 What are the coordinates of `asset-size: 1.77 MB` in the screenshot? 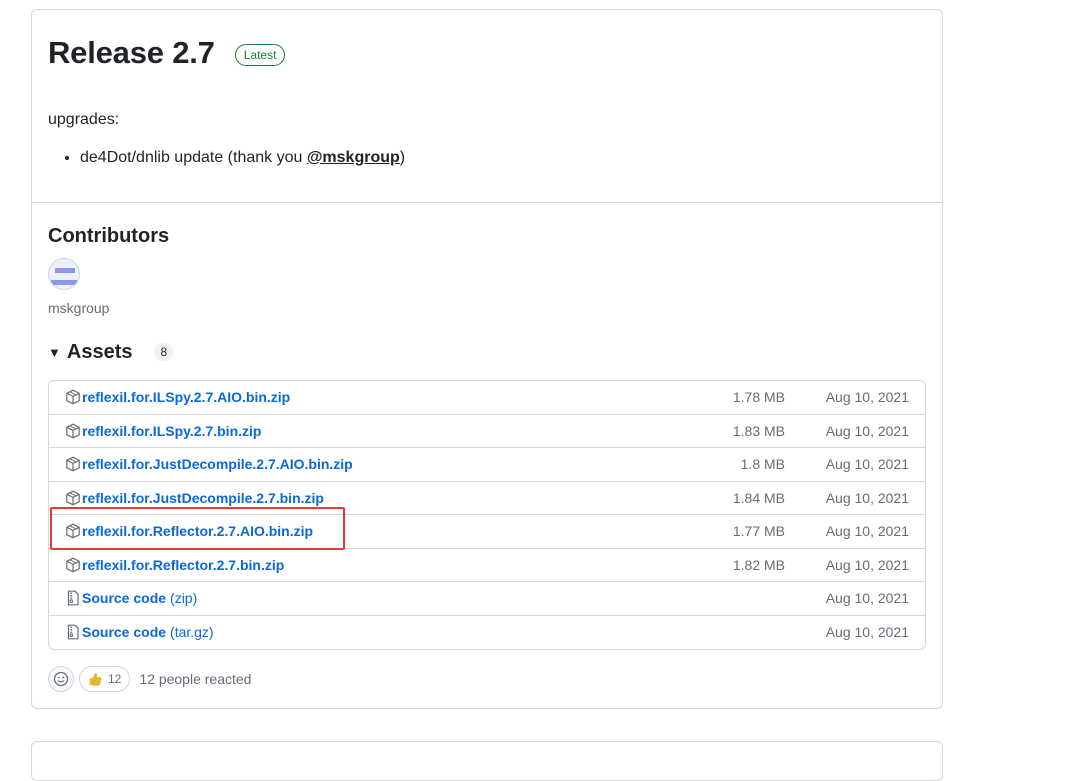 It's located at (758, 531).